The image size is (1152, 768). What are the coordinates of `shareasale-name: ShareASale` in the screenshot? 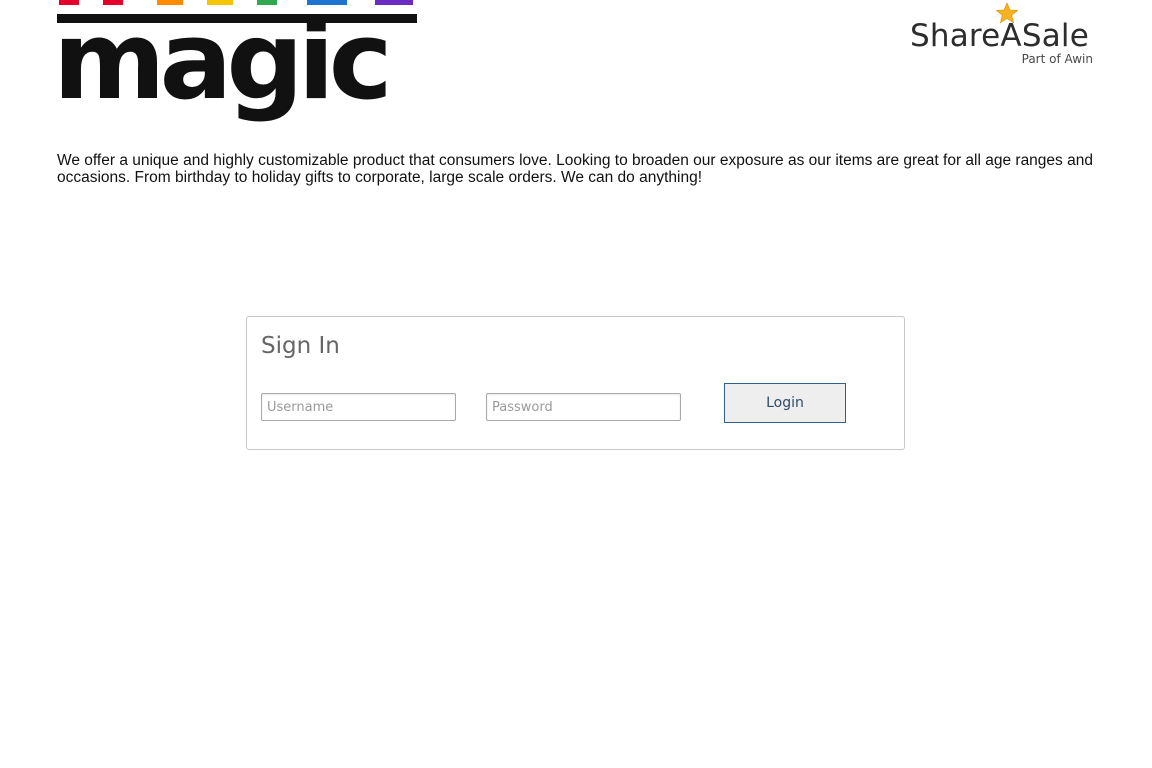 It's located at (999, 36).